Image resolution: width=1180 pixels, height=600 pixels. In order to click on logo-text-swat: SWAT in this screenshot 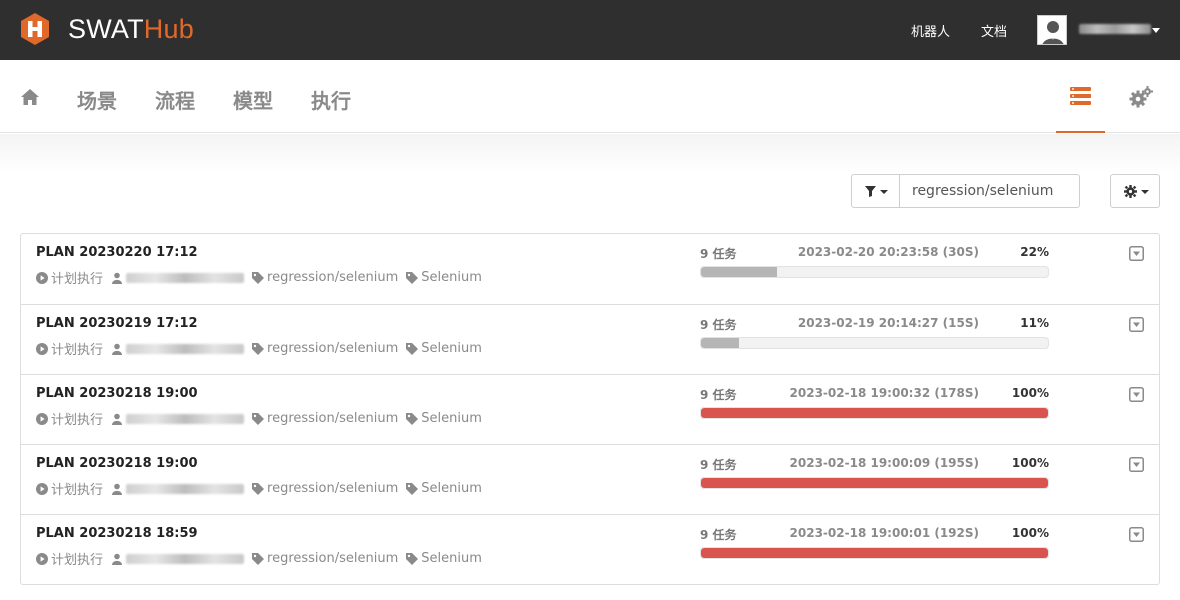, I will do `click(106, 28)`.